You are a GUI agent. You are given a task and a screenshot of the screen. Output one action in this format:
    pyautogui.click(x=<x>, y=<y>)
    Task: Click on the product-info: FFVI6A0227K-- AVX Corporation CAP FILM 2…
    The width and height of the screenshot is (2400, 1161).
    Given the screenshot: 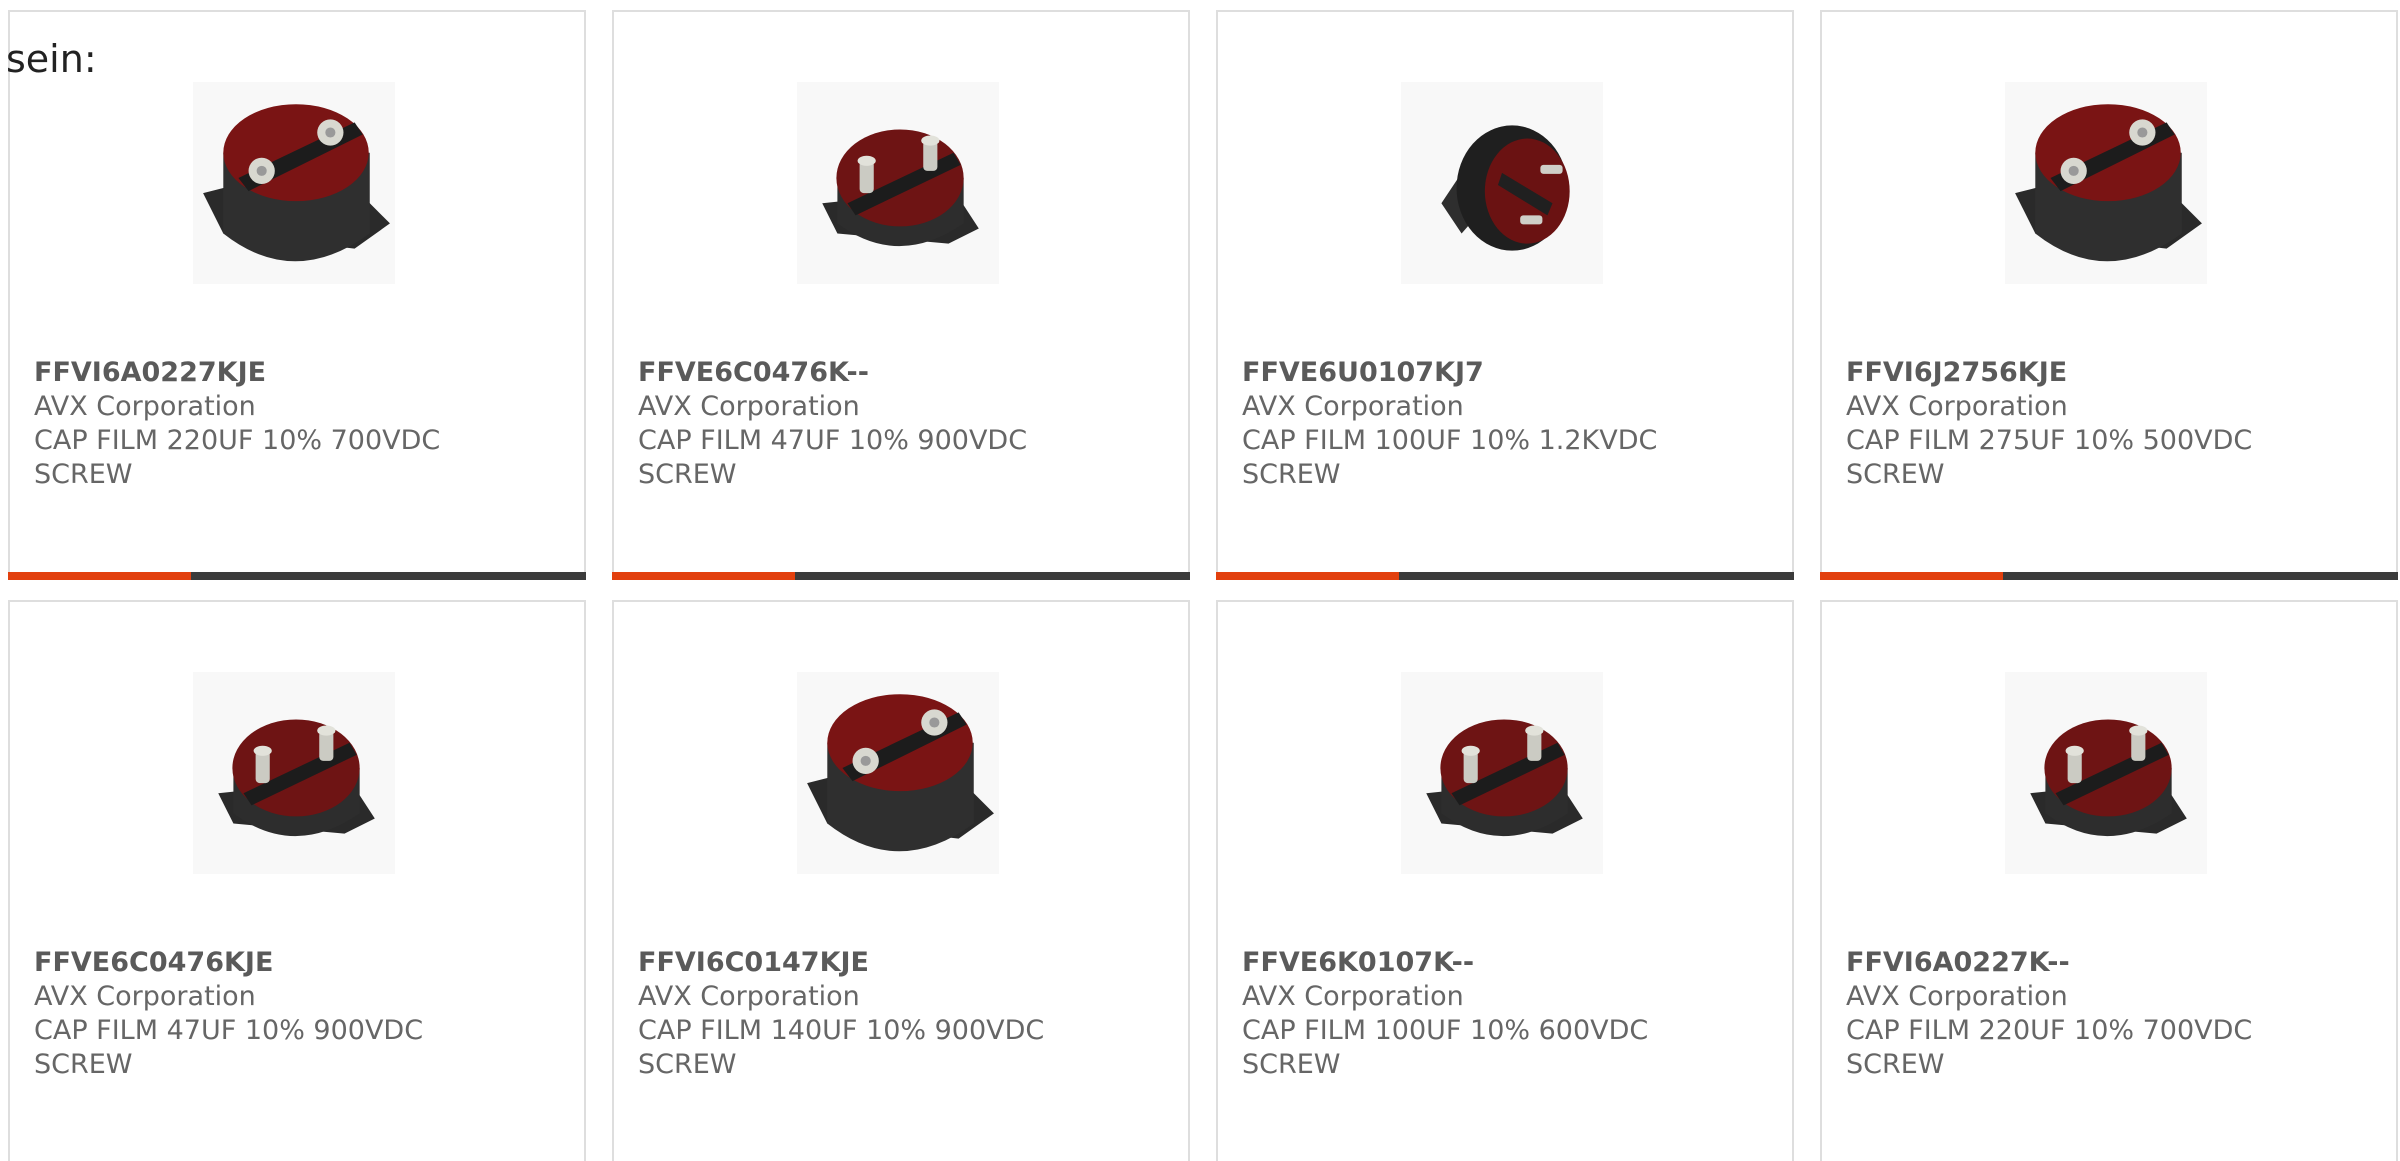 What is the action you would take?
    pyautogui.click(x=2116, y=1014)
    